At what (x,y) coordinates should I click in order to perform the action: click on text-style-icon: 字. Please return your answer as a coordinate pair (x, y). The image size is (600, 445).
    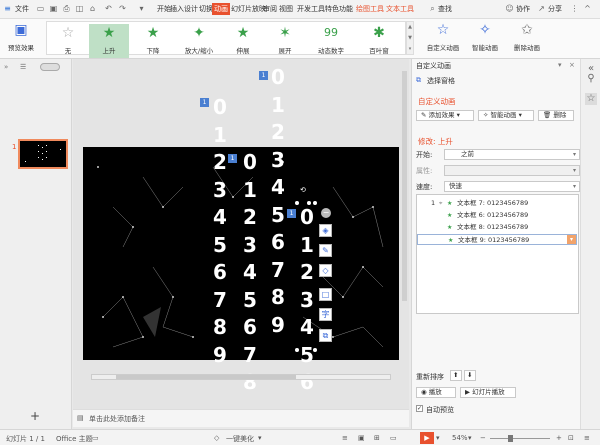
    Looking at the image, I should click on (325, 314).